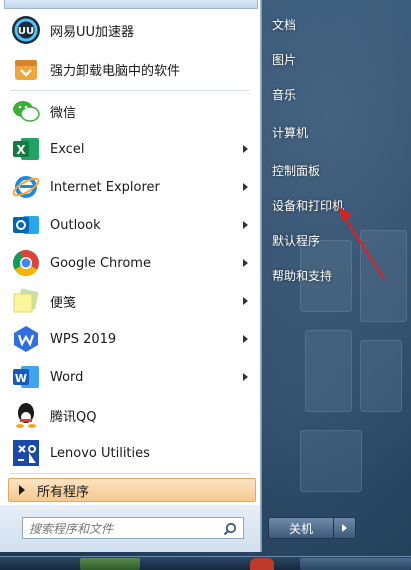 Image resolution: width=411 pixels, height=570 pixels. I want to click on pinned-top-item, so click(131, 4).